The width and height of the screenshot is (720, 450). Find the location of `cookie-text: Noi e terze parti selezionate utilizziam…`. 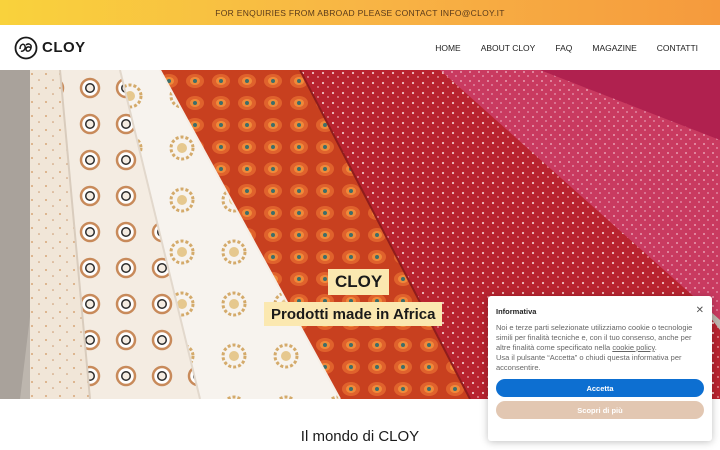

cookie-text: Noi e terze parti selezionate utilizziam… is located at coordinates (600, 348).